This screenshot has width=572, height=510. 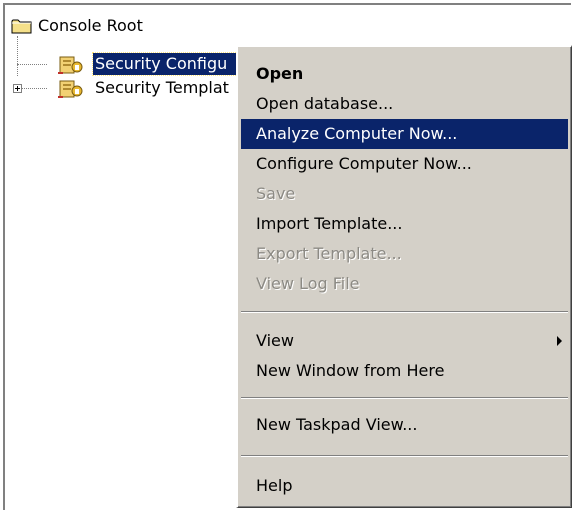 I want to click on menu-item-label: View, so click(x=275, y=340).